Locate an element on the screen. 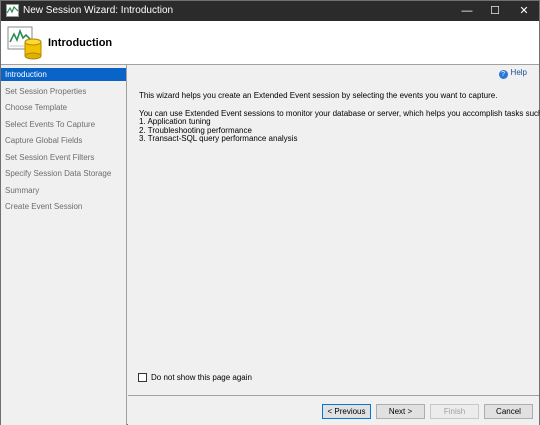 The image size is (540, 425). wizard-header: Introduction is located at coordinates (270, 43).